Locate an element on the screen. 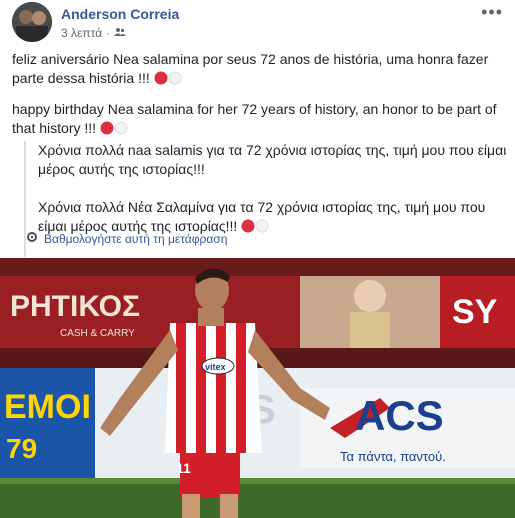 The width and height of the screenshot is (515, 518). shirt-sponsor: vitex is located at coordinates (215, 367).